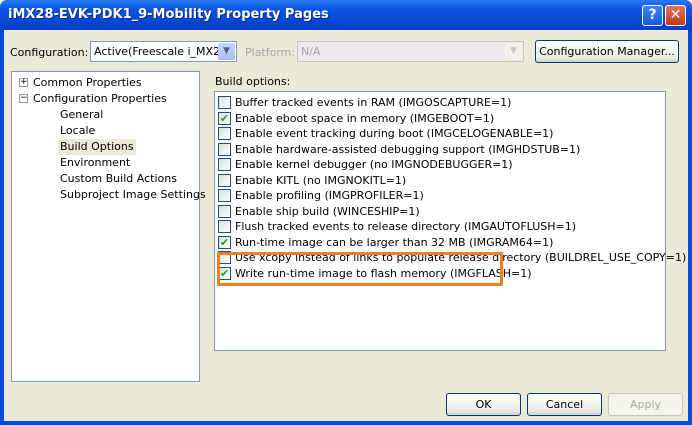 This screenshot has height=425, width=692. Describe the element at coordinates (133, 195) in the screenshot. I see `tree-item-subproject-image-settings: Subproject Image Settings` at that location.